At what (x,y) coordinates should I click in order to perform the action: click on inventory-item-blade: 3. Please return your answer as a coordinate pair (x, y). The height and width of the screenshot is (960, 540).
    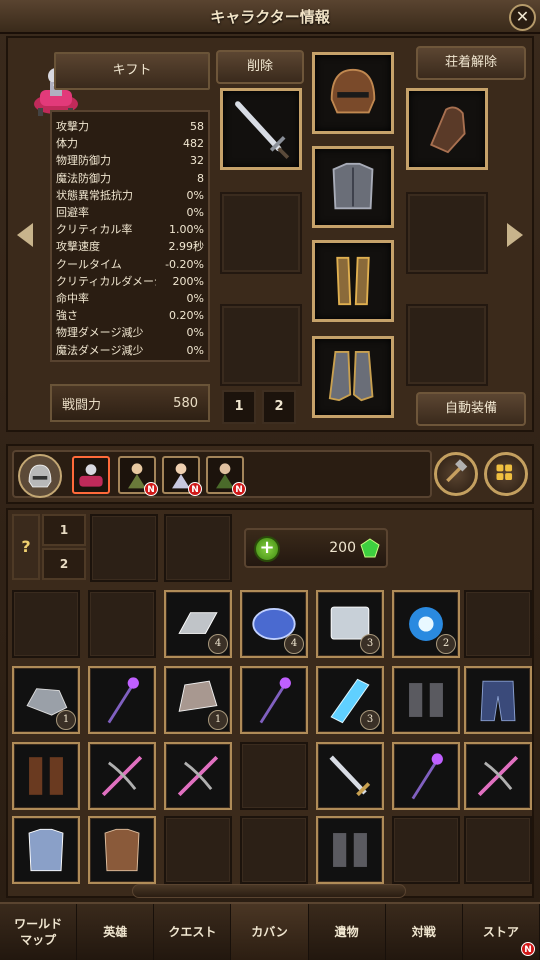
    Looking at the image, I should click on (350, 700).